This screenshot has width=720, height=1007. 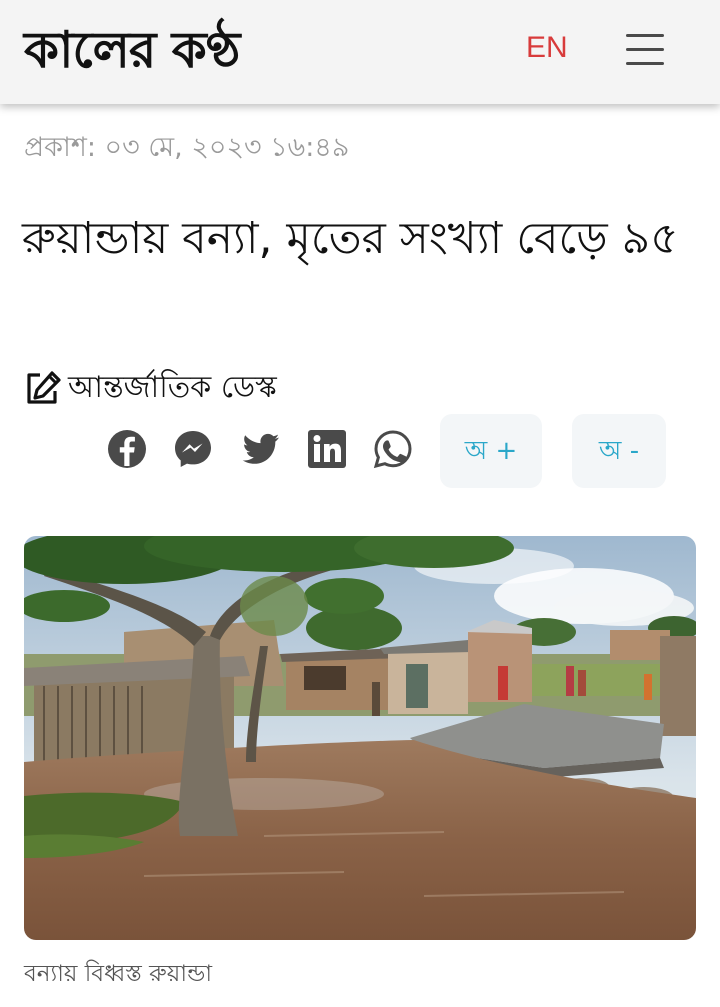 I want to click on hamburger-menu-icon, so click(x=645, y=50).